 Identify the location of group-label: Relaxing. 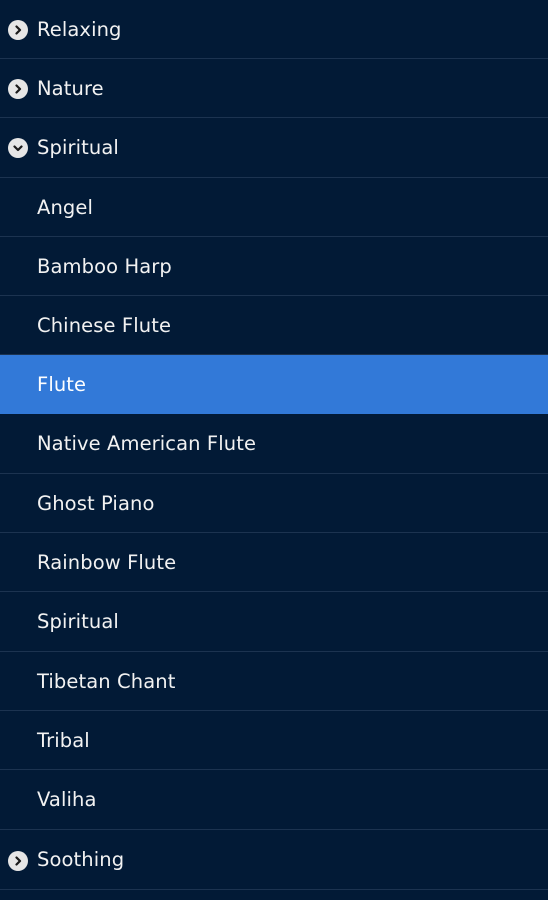
(79, 29).